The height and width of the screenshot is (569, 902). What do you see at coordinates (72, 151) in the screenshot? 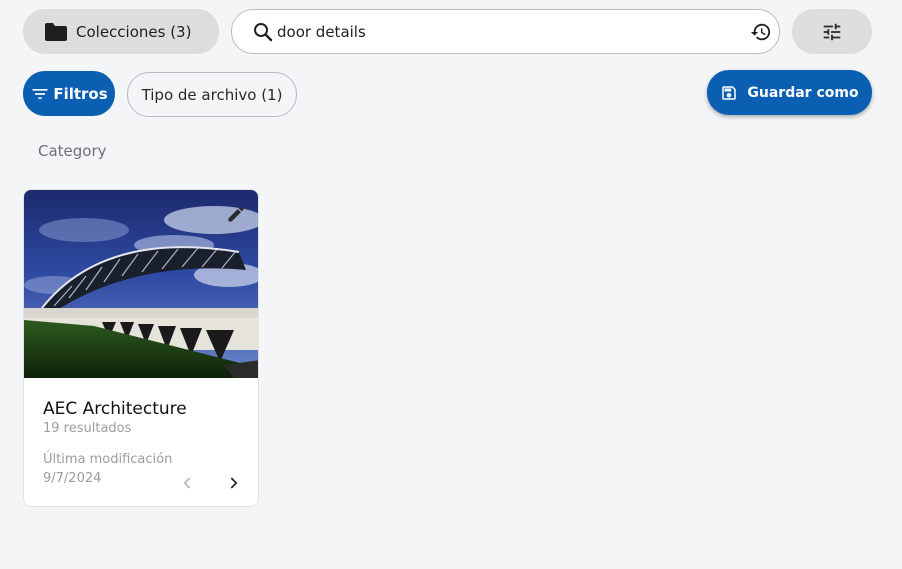
I see `category-heading: Category` at bounding box center [72, 151].